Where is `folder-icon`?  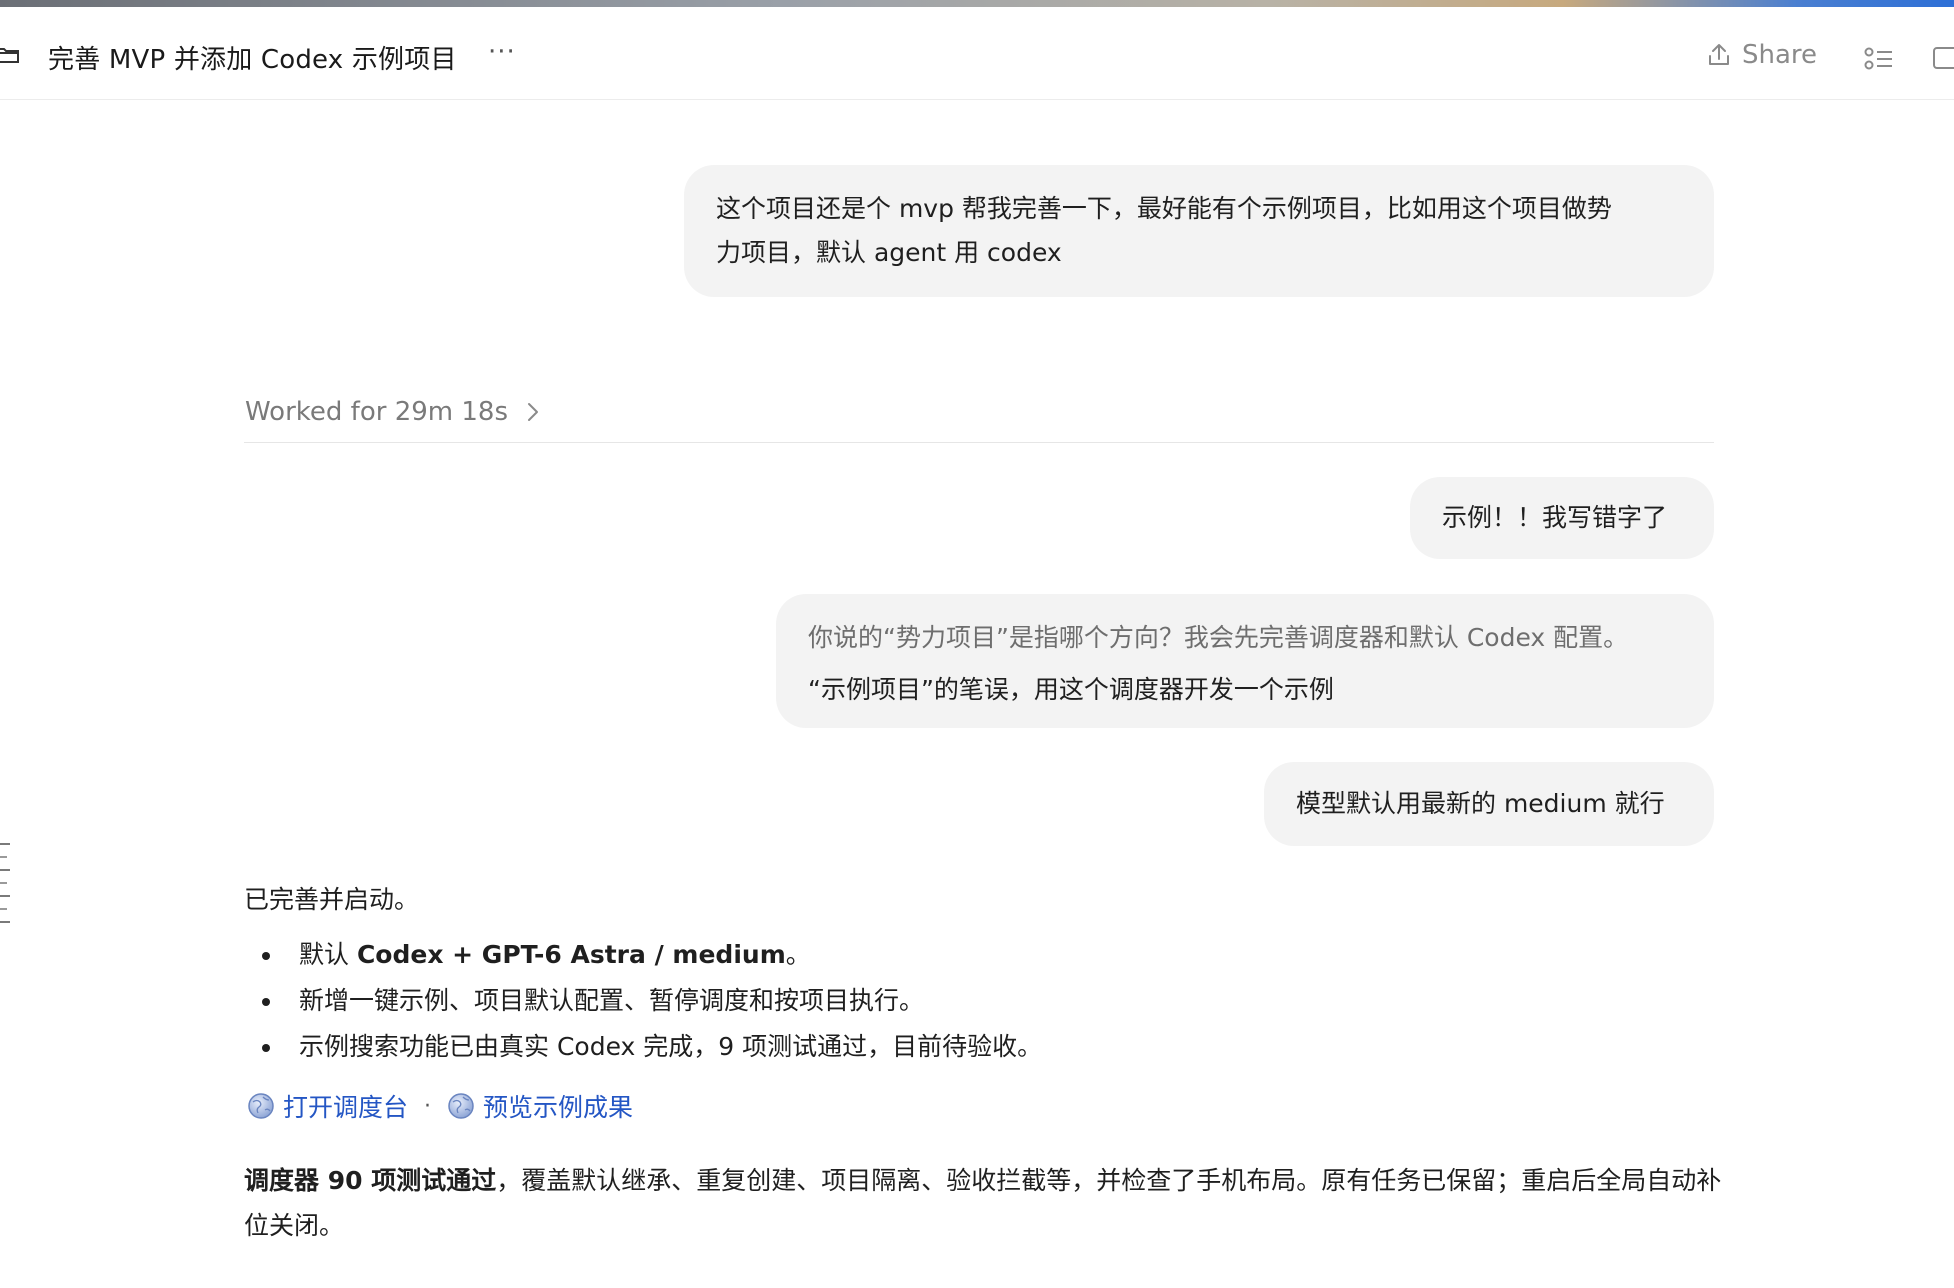 folder-icon is located at coordinates (11, 55).